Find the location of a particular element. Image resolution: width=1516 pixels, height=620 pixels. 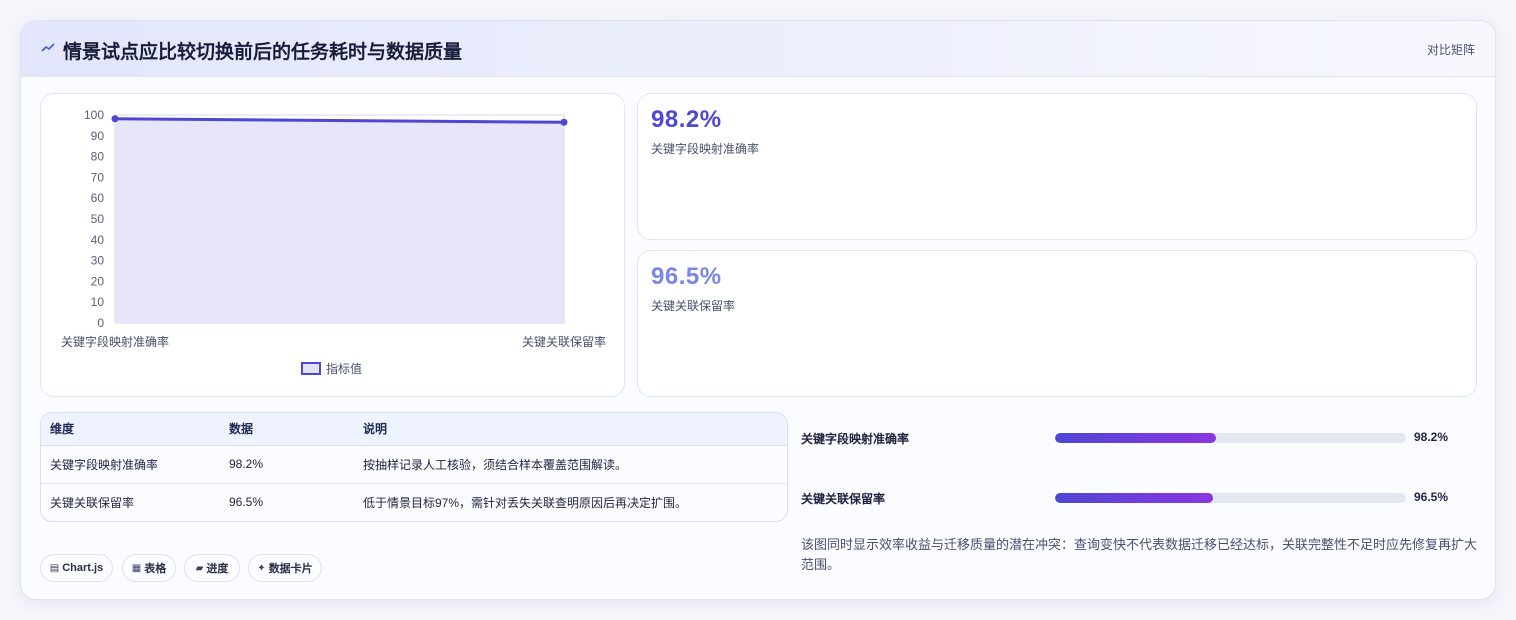

column-header: 说明 is located at coordinates (570, 429).